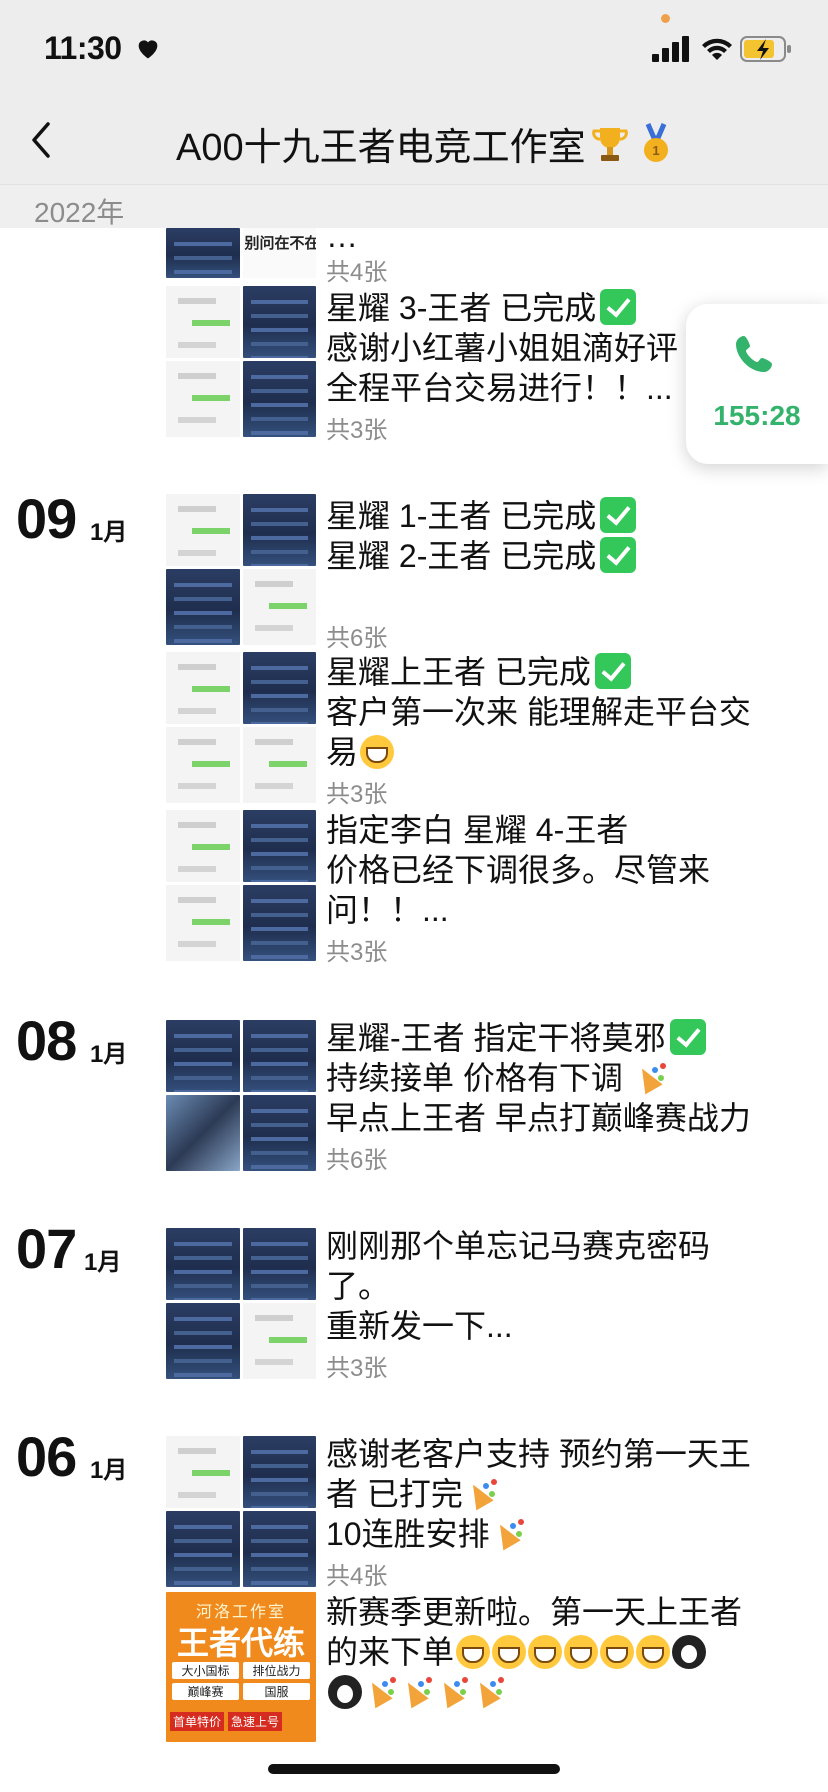 The width and height of the screenshot is (828, 1792). What do you see at coordinates (538, 1494) in the screenshot?
I see `post-text: 感谢老客户支持 预约第一天王 者 已打完 10连胜安排` at bounding box center [538, 1494].